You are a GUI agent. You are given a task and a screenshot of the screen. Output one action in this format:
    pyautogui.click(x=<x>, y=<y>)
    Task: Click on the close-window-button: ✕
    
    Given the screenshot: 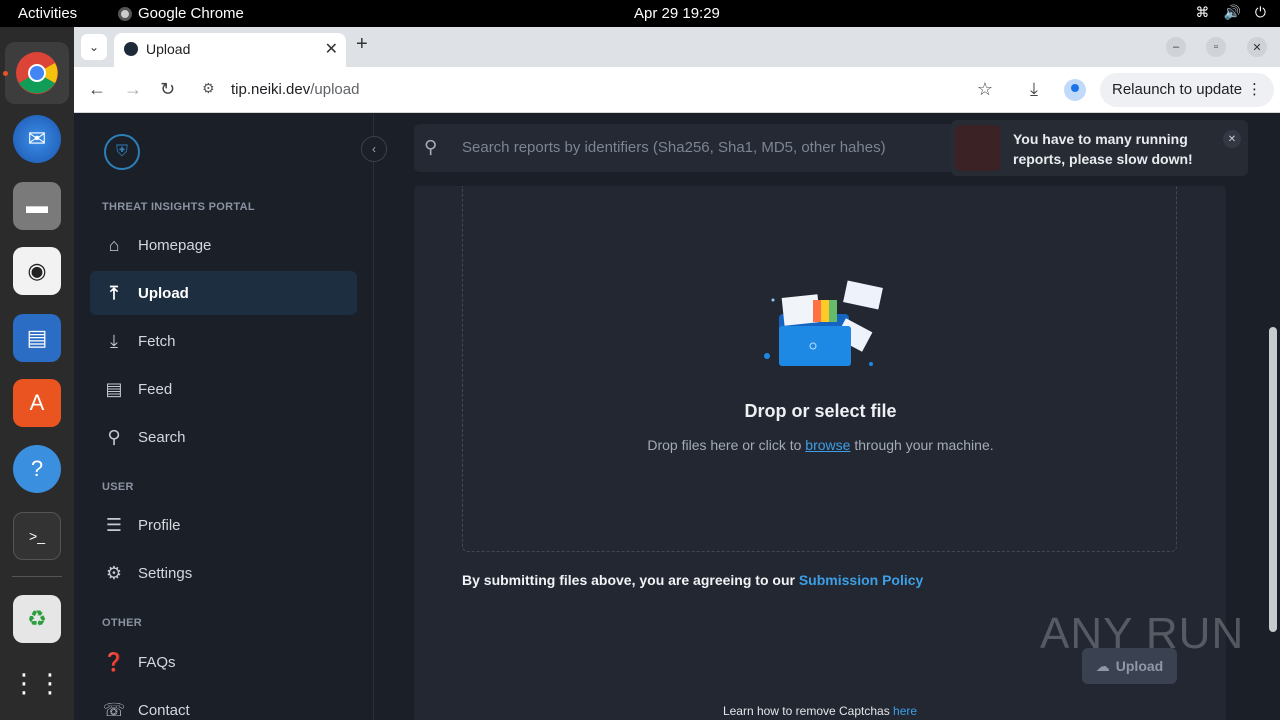 What is the action you would take?
    pyautogui.click(x=1257, y=47)
    